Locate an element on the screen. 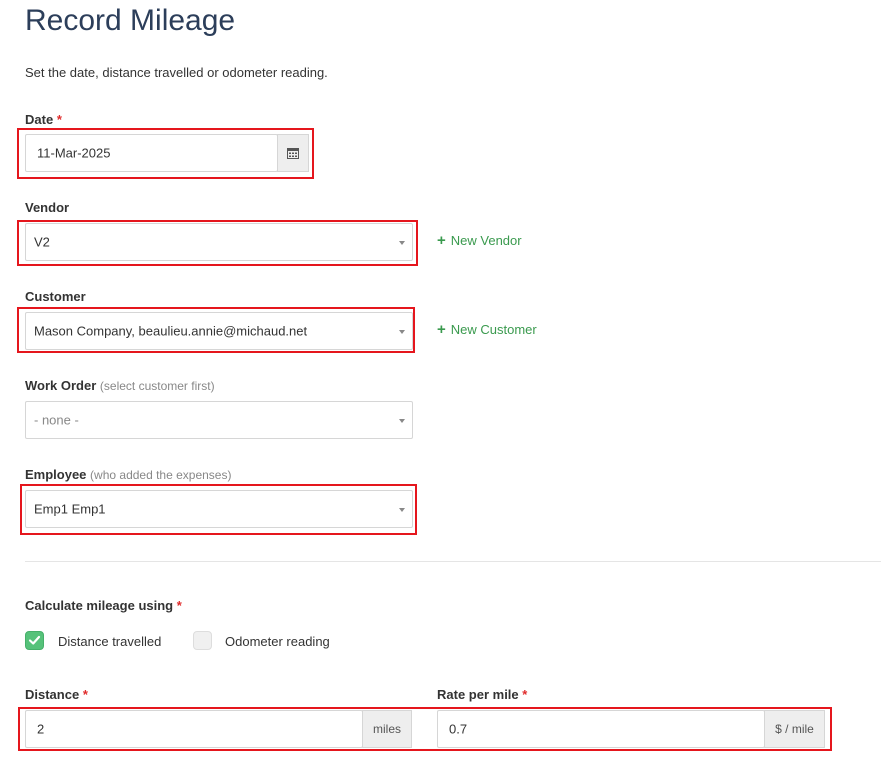  odometer-reading-checkbox is located at coordinates (202, 640).